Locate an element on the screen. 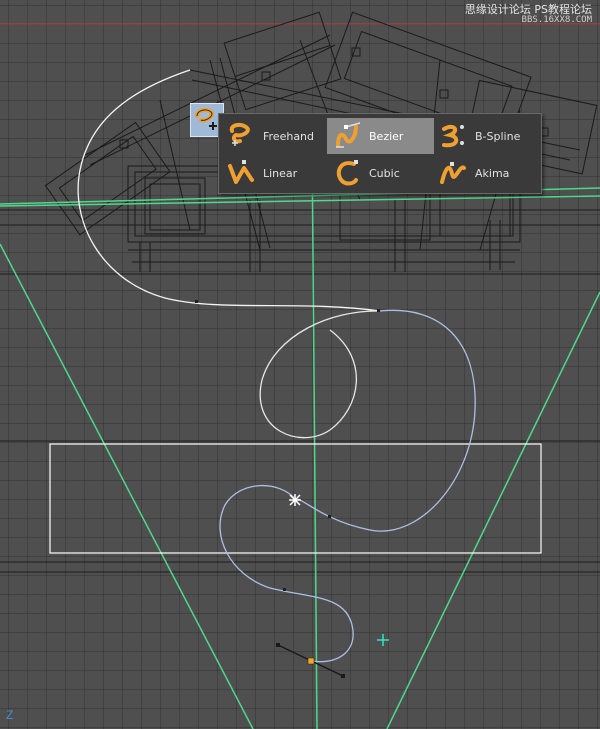 This screenshot has height=729, width=600. menu-item-freehand: Freehand is located at coordinates (274, 136).